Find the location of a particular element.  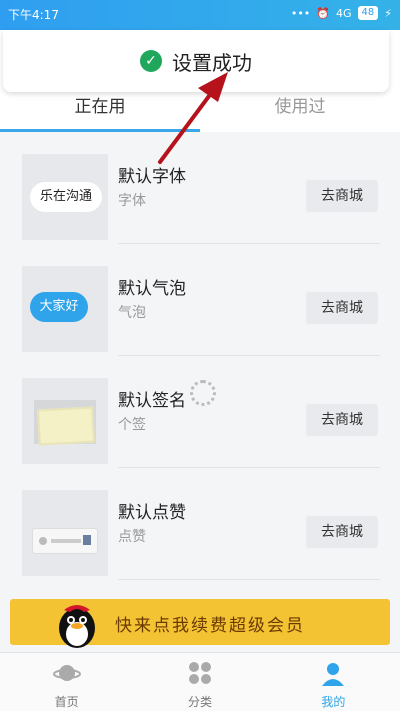

bottom-navigation: 首页 分类 我的 is located at coordinates (200, 681).